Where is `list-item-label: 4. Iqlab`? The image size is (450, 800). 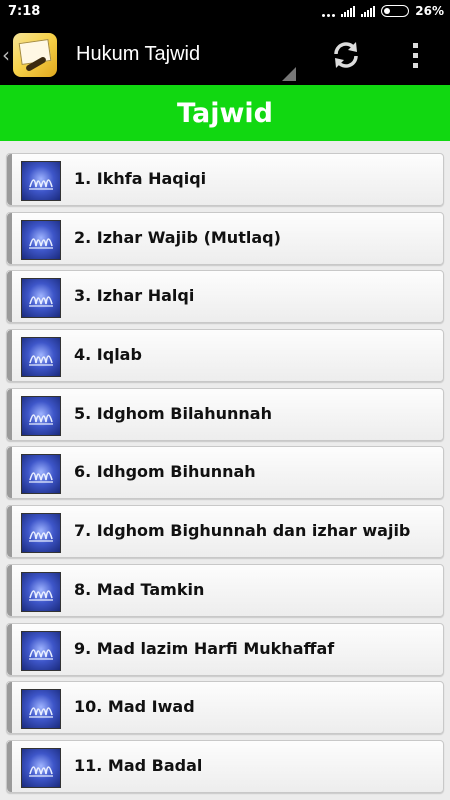
list-item-label: 4. Iqlab is located at coordinates (108, 355).